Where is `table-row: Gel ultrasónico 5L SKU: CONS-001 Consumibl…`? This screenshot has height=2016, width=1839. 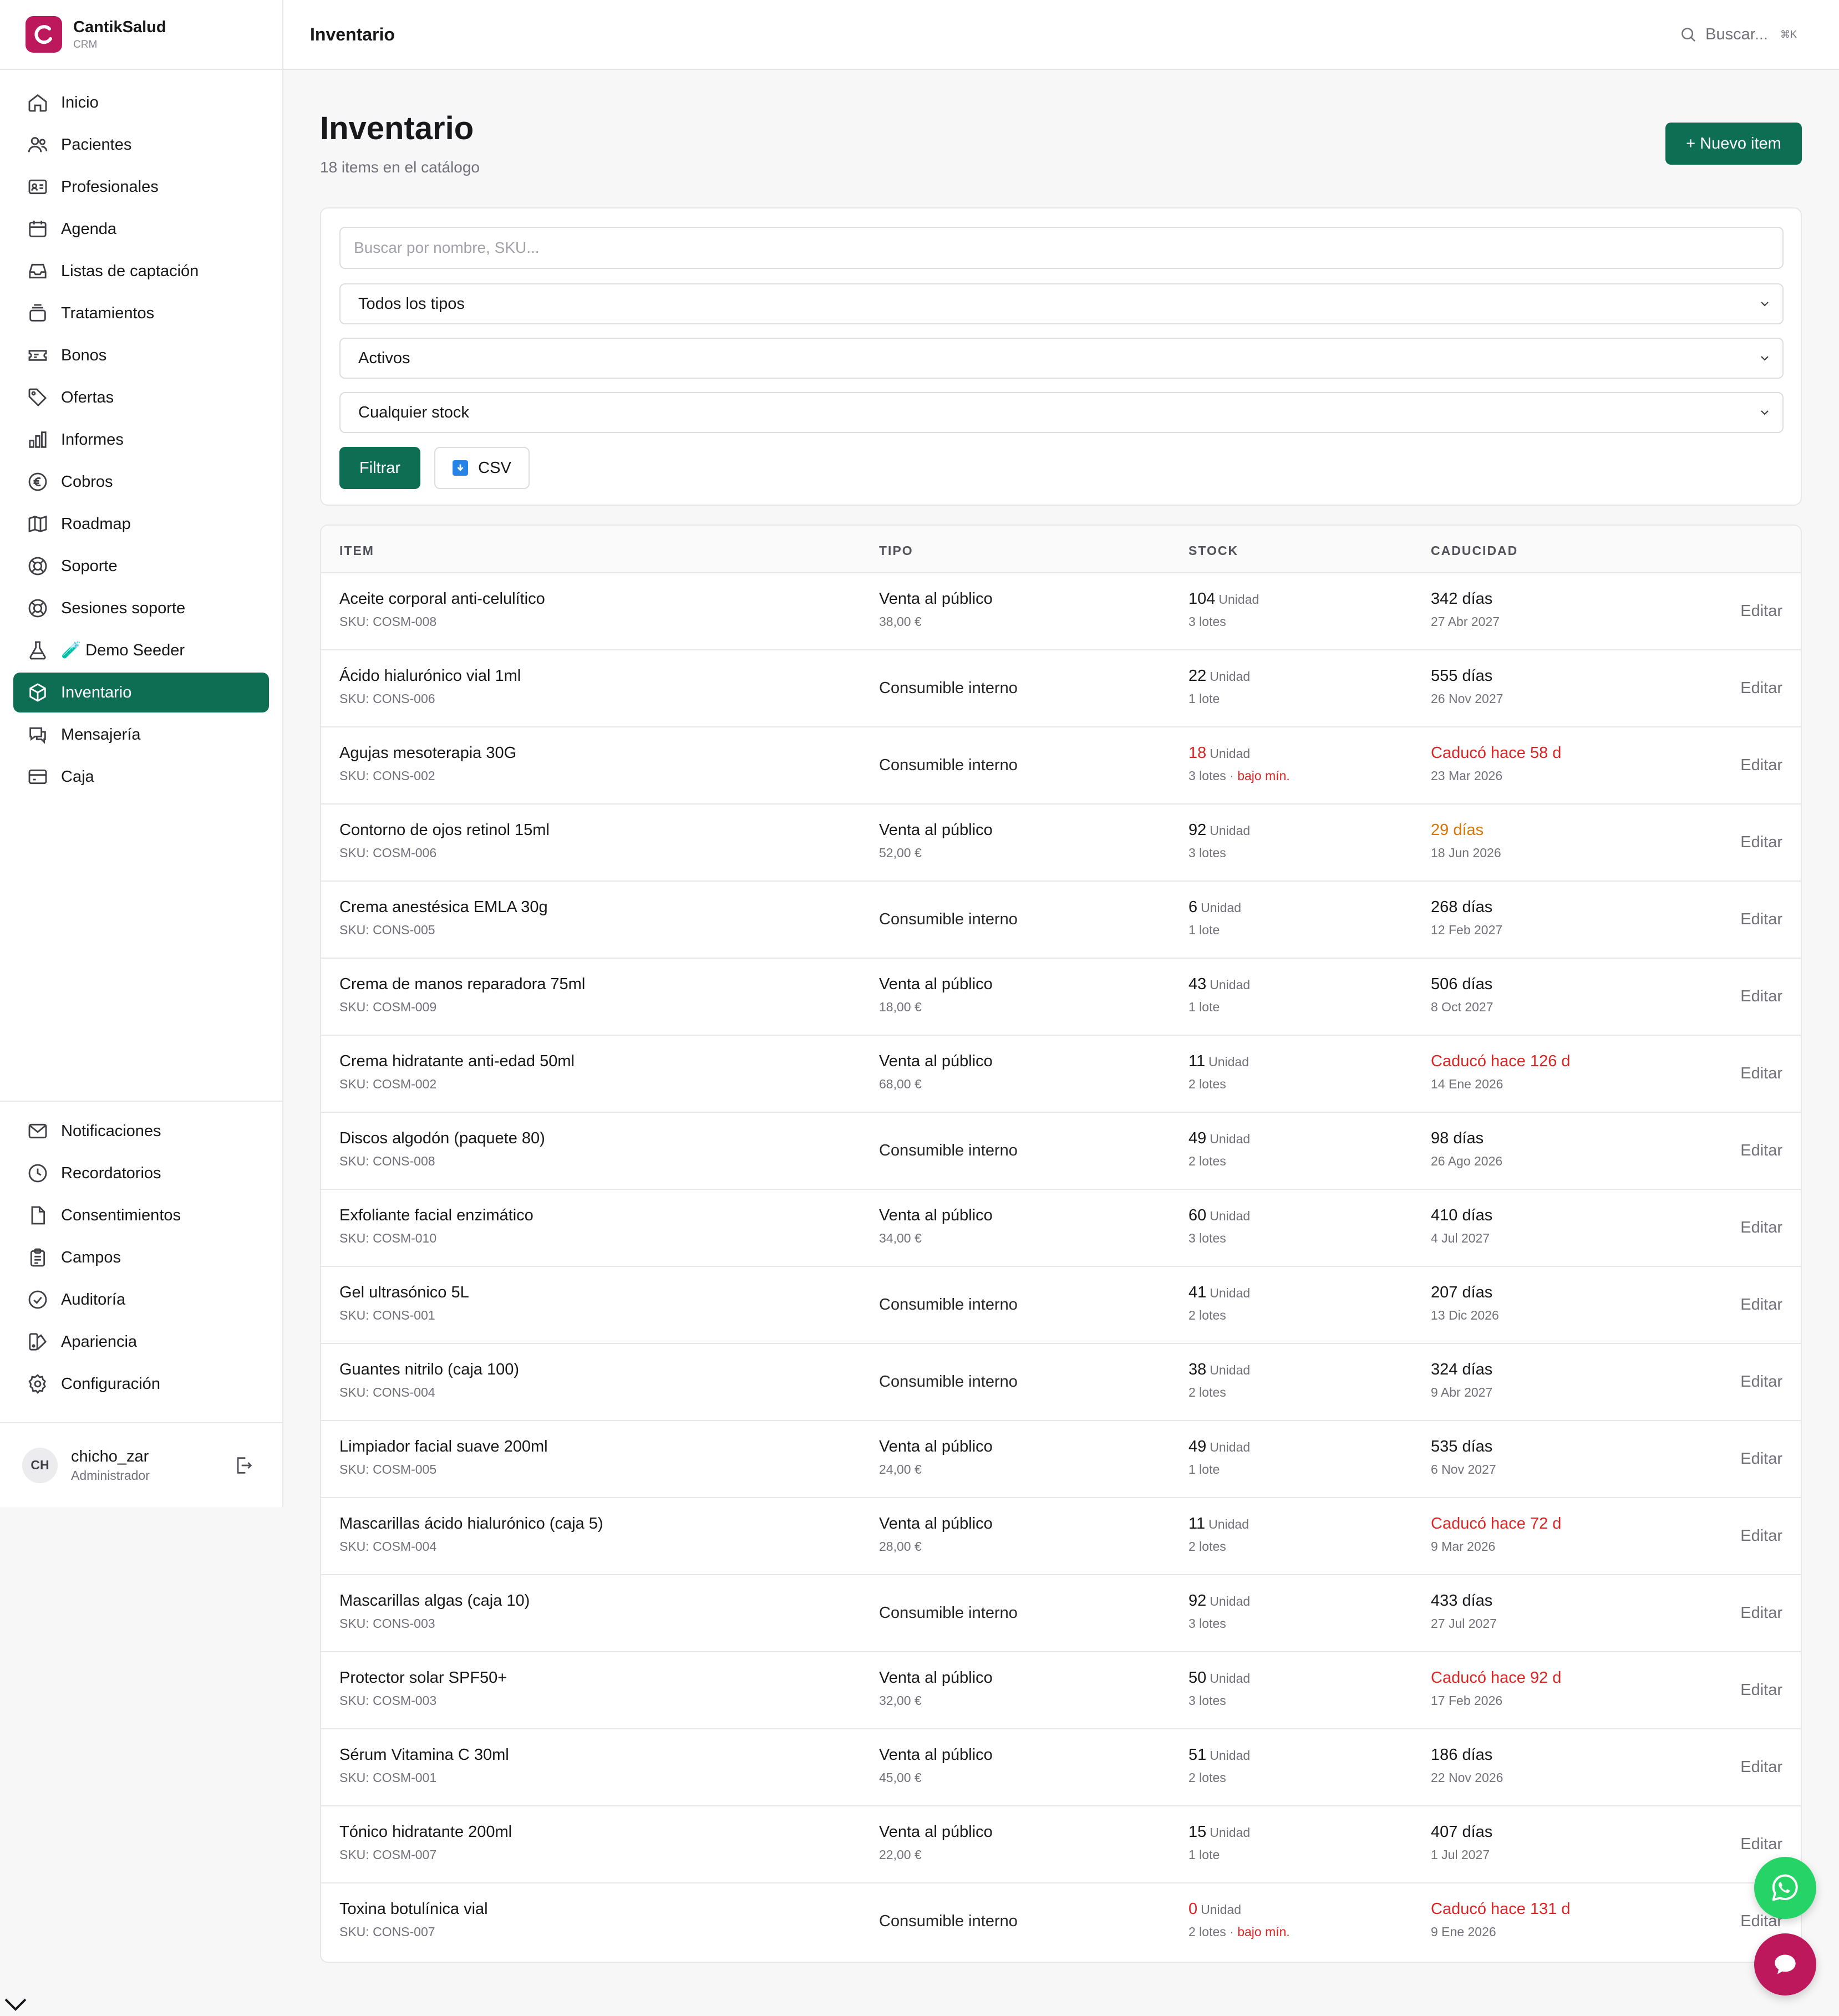
table-row: Gel ultrasónico 5L SKU: CONS-001 Consumibl… is located at coordinates (1061, 1306).